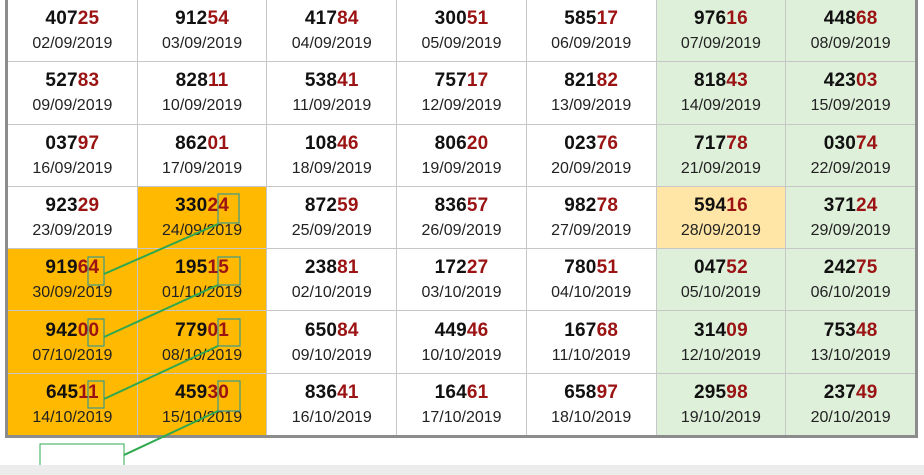  I want to click on result-number: 44946, so click(462, 330).